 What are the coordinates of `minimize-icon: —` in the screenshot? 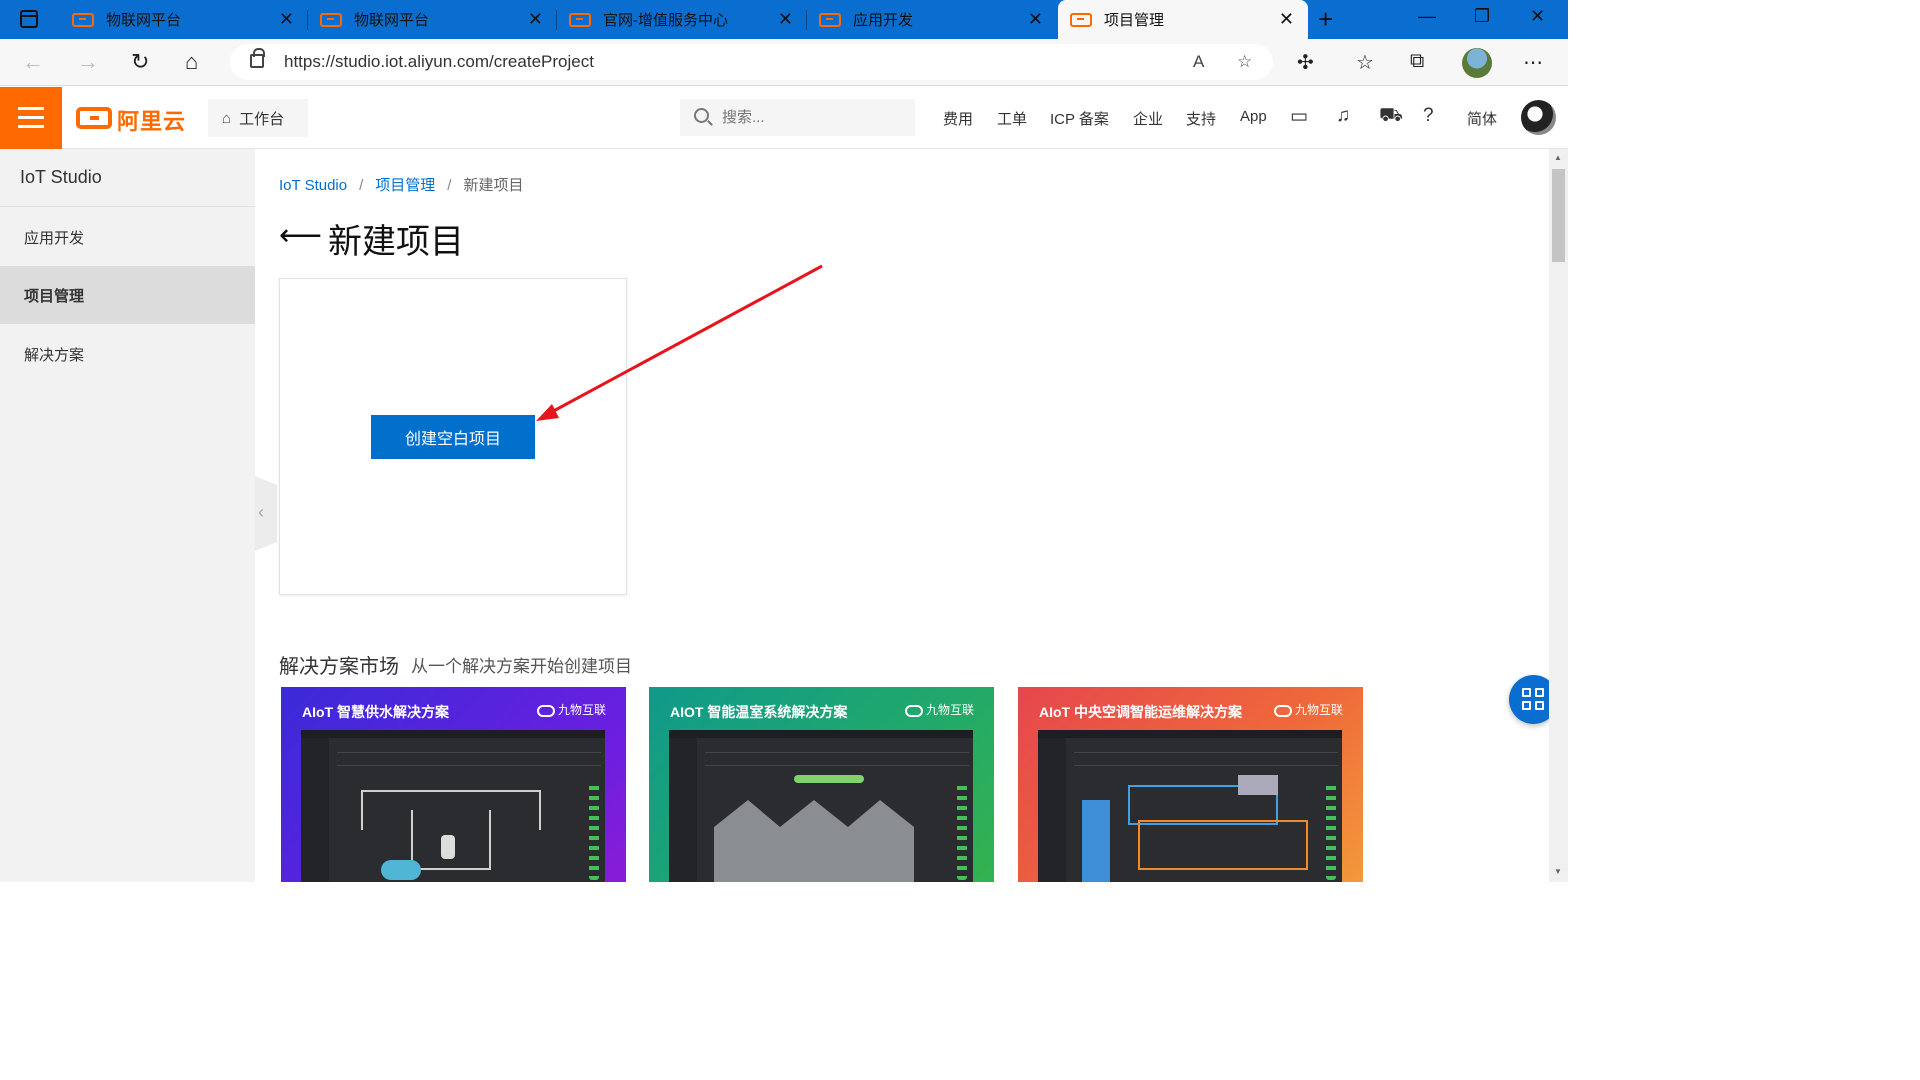 It's located at (1427, 16).